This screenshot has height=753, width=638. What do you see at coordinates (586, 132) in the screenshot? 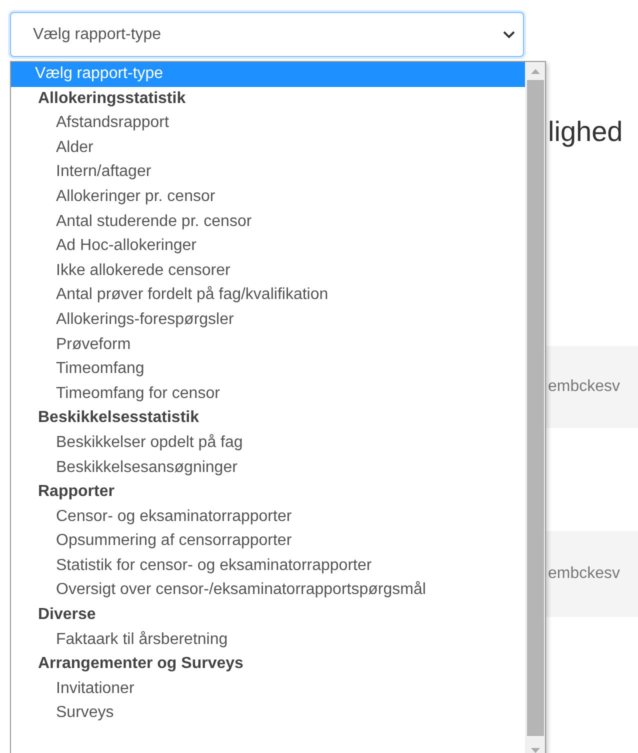
I see `page-heading: lighed` at bounding box center [586, 132].